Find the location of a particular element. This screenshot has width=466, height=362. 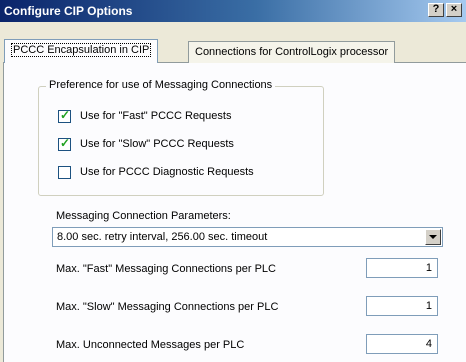

tab-label: Connections for ControlLogix processor is located at coordinates (292, 52).